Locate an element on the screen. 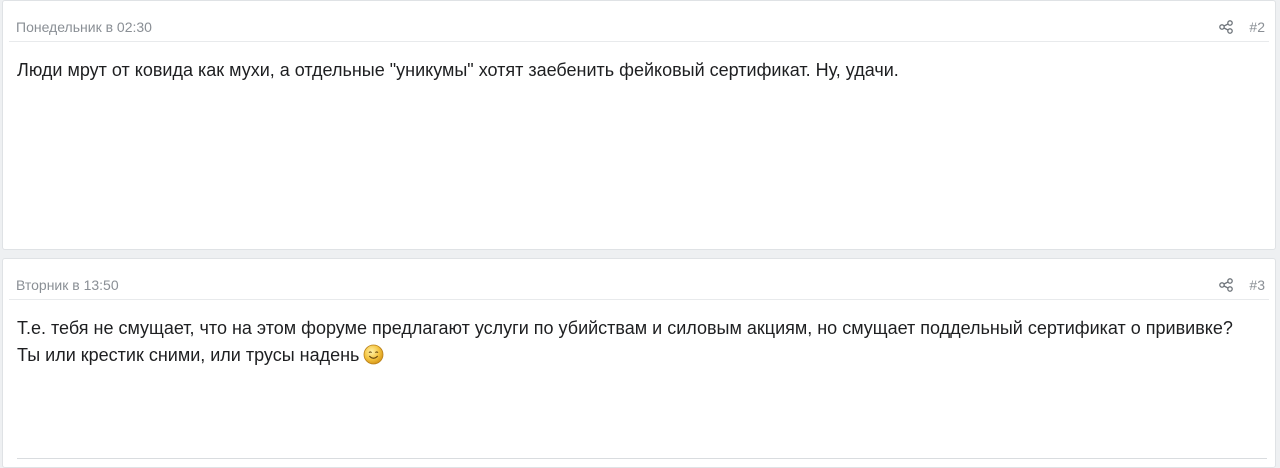 This screenshot has height=468, width=1280. smile-emoji-icon is located at coordinates (373, 354).